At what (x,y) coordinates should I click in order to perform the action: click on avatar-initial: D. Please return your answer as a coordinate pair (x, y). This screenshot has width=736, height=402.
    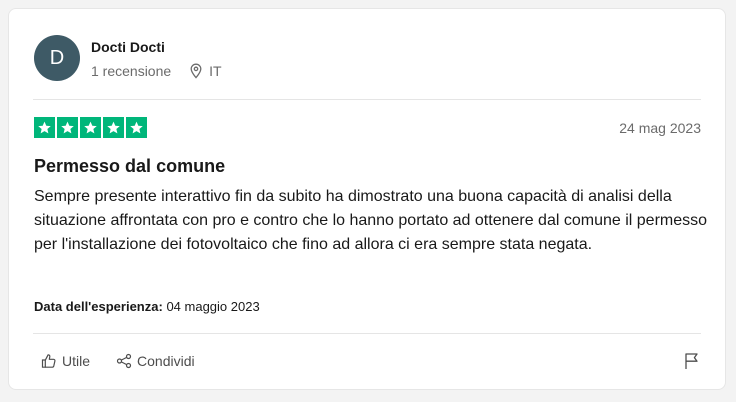
    Looking at the image, I should click on (57, 57).